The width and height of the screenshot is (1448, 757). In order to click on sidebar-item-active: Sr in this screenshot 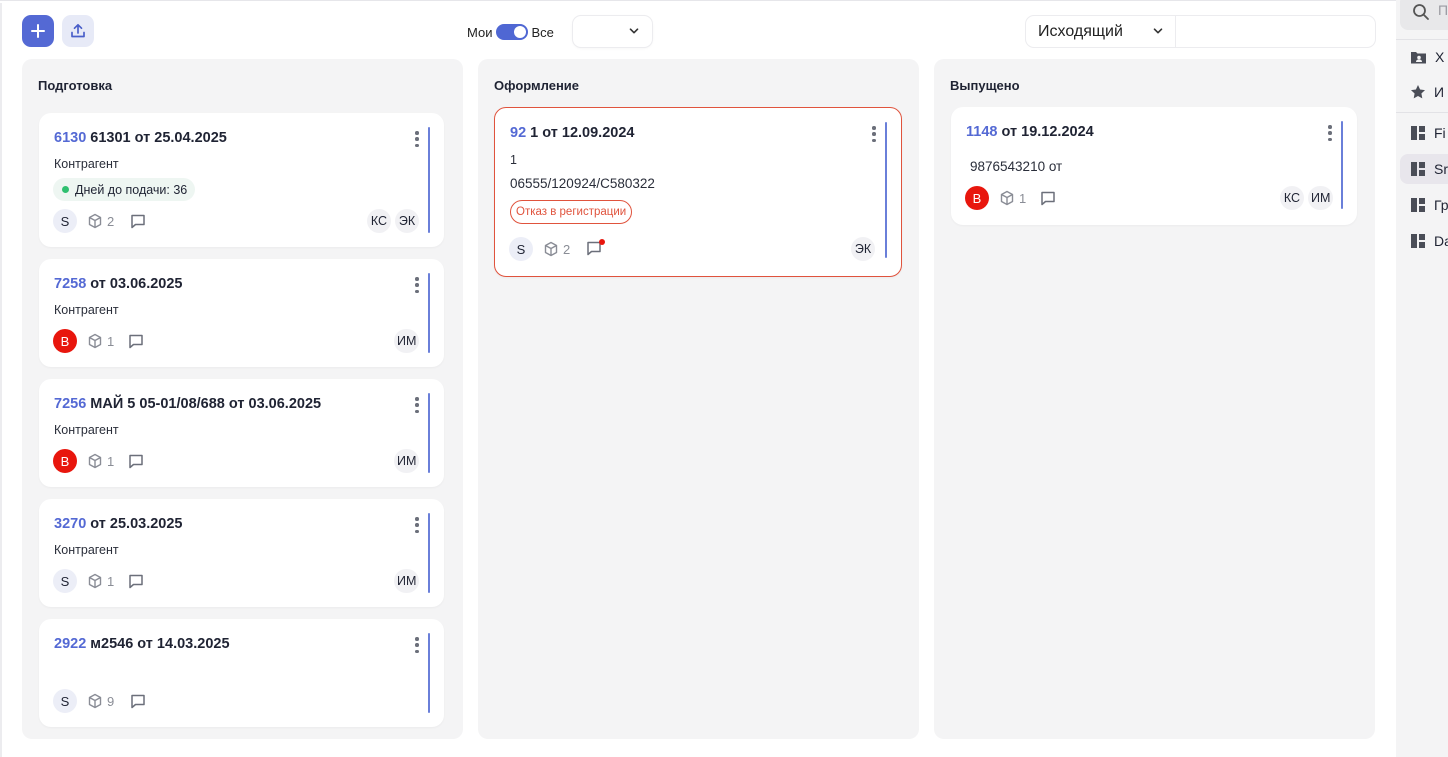, I will do `click(1424, 169)`.